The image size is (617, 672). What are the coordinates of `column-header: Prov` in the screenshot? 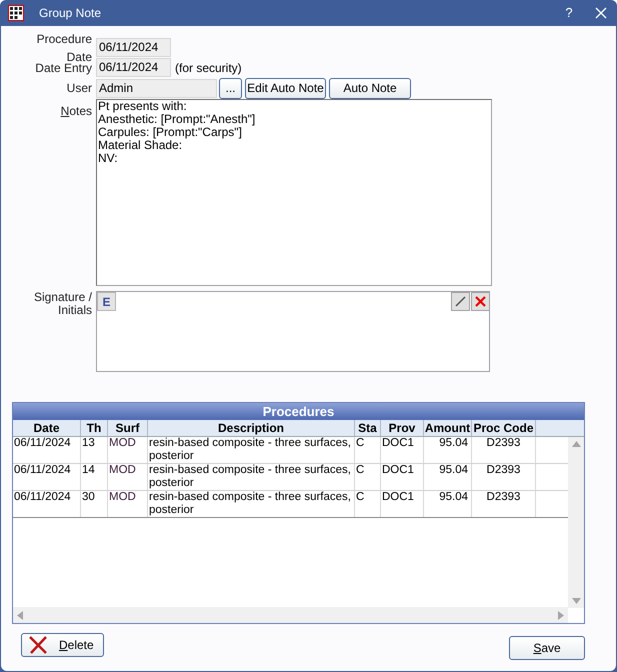 It's located at (402, 428).